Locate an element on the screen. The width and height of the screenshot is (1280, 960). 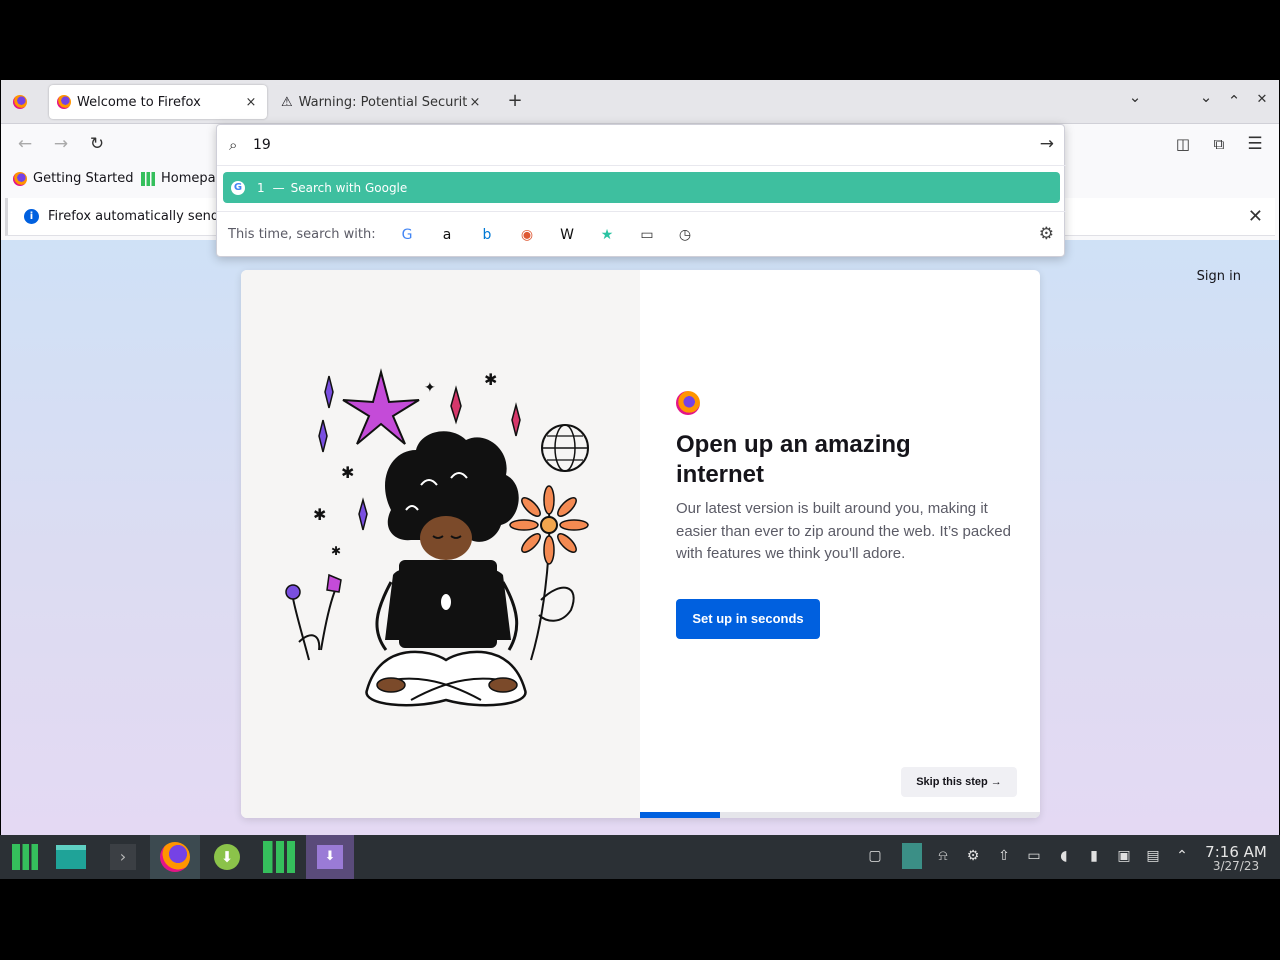
progress-fill is located at coordinates (680, 815).